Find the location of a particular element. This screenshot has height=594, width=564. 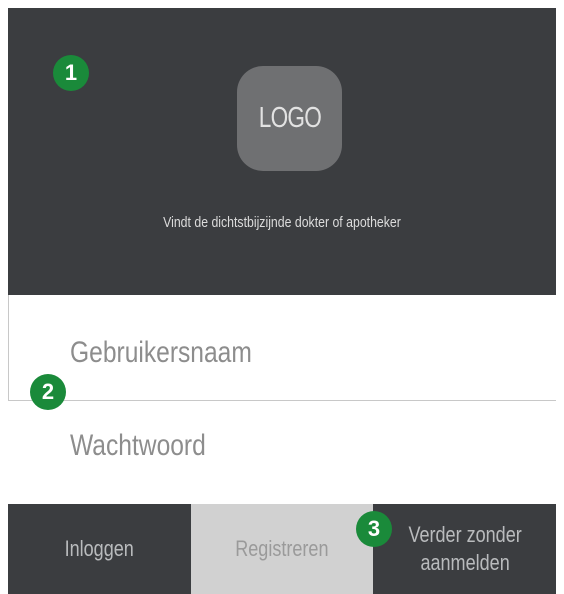

guest-label-line2: aanmelden is located at coordinates (465, 562).